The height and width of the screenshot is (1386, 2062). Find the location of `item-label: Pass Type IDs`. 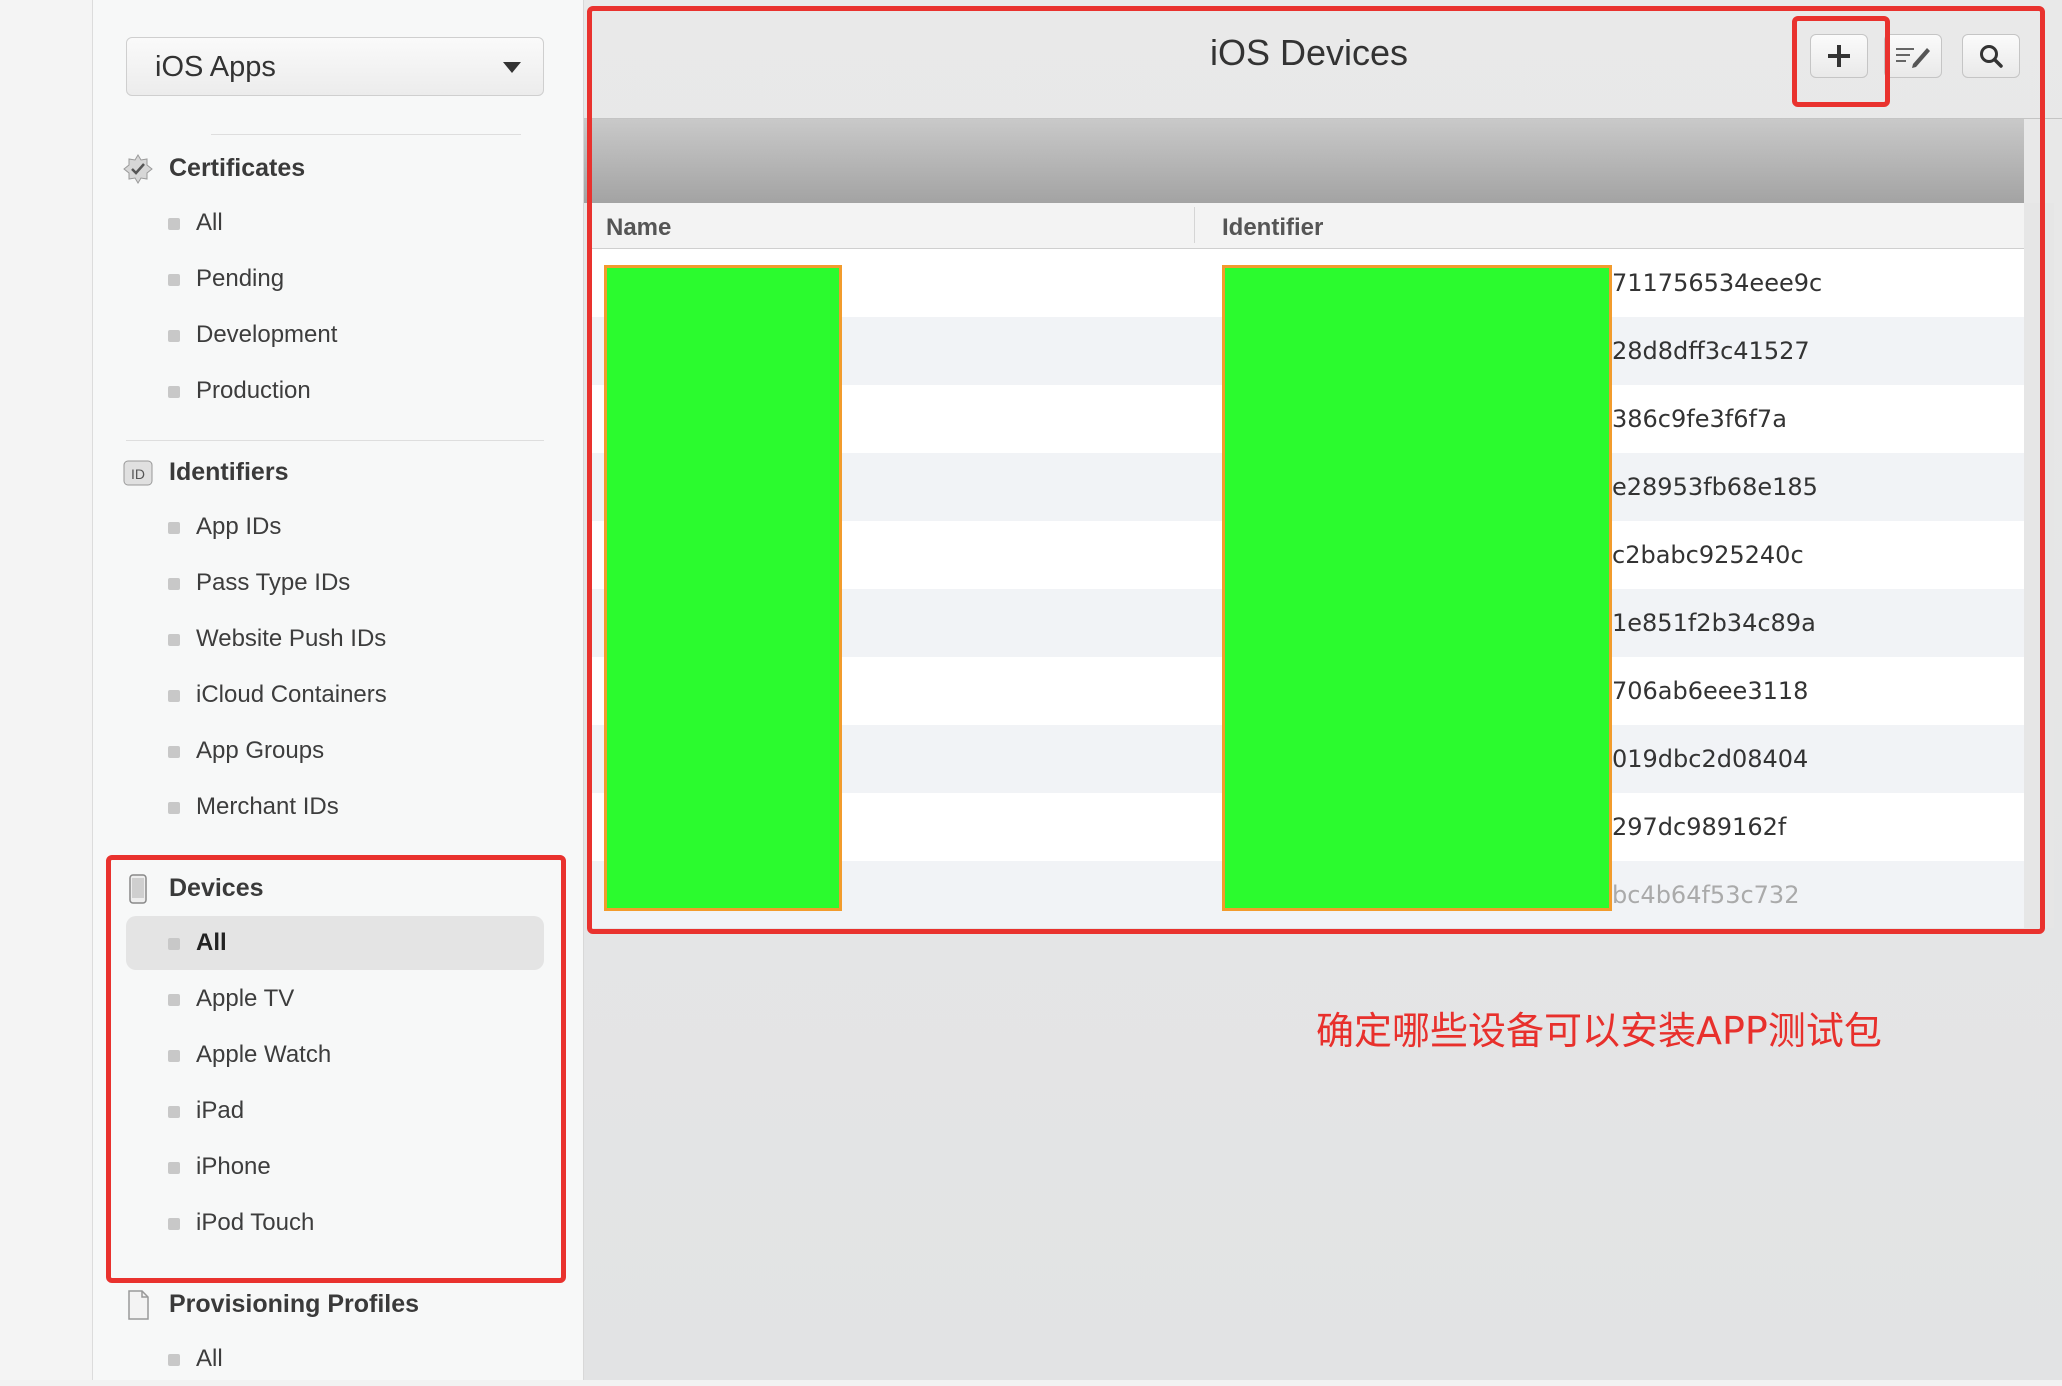

item-label: Pass Type IDs is located at coordinates (273, 582).